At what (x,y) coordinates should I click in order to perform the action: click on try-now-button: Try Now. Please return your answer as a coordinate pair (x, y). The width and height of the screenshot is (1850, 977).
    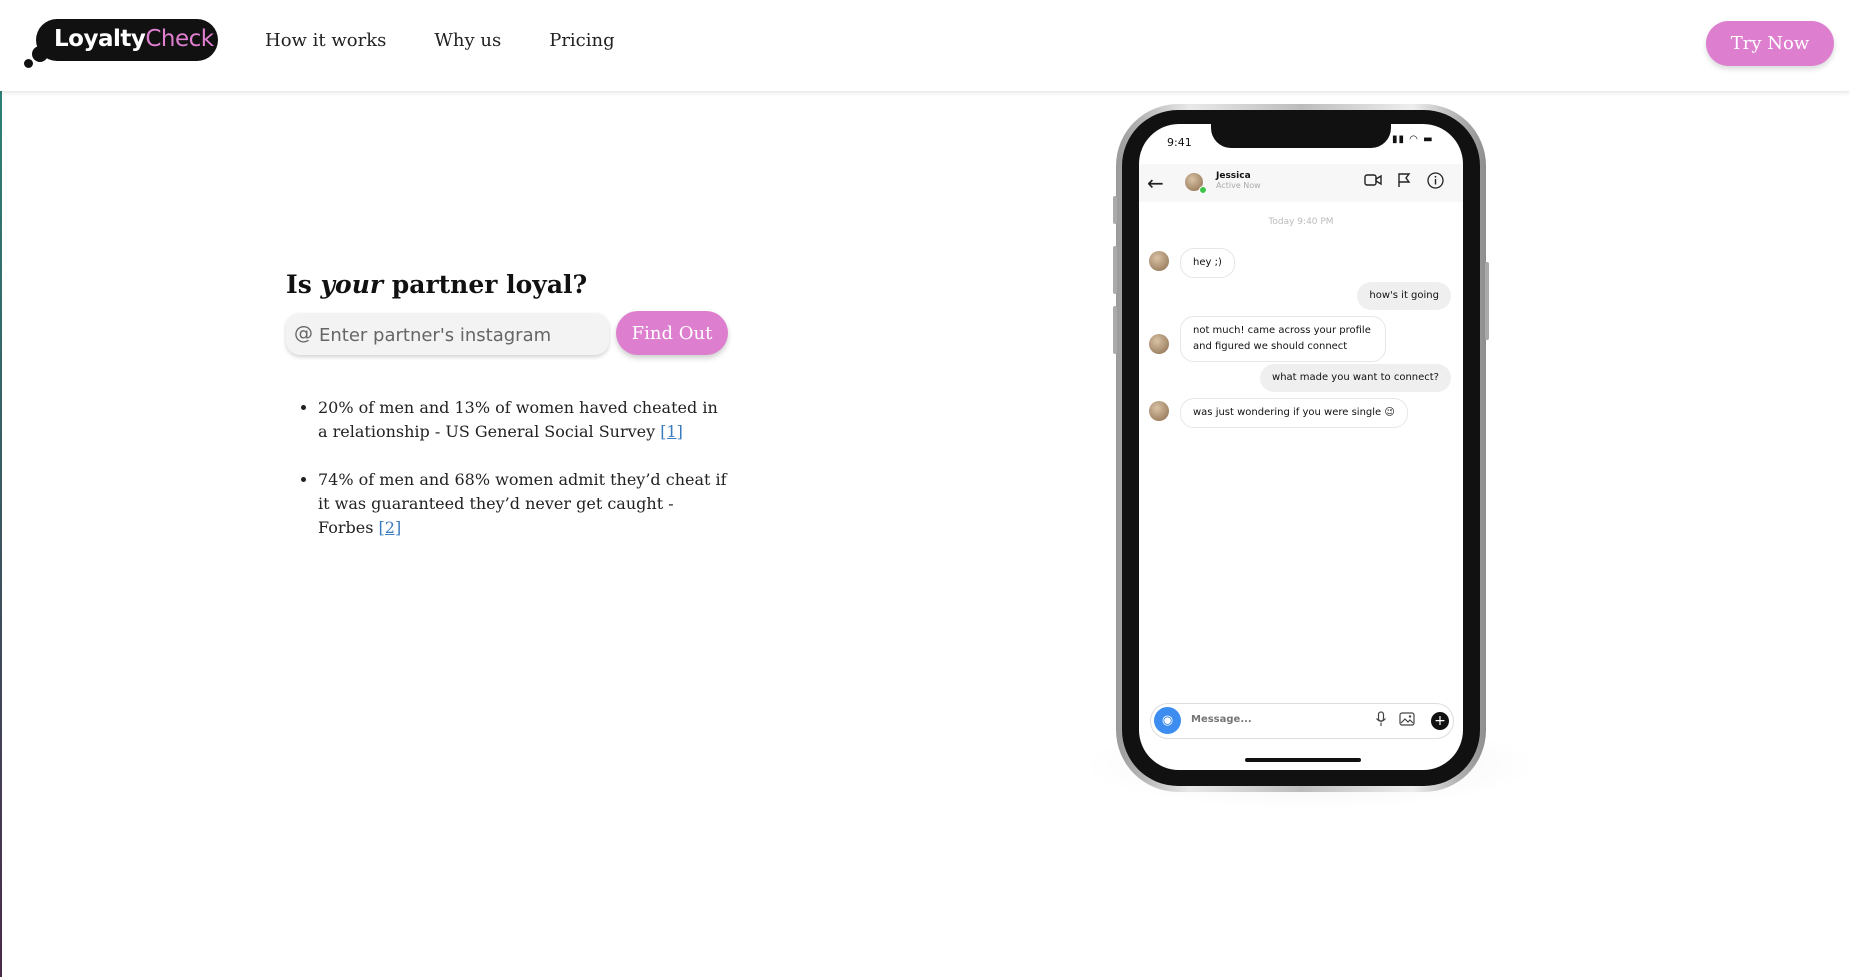
    Looking at the image, I should click on (1770, 43).